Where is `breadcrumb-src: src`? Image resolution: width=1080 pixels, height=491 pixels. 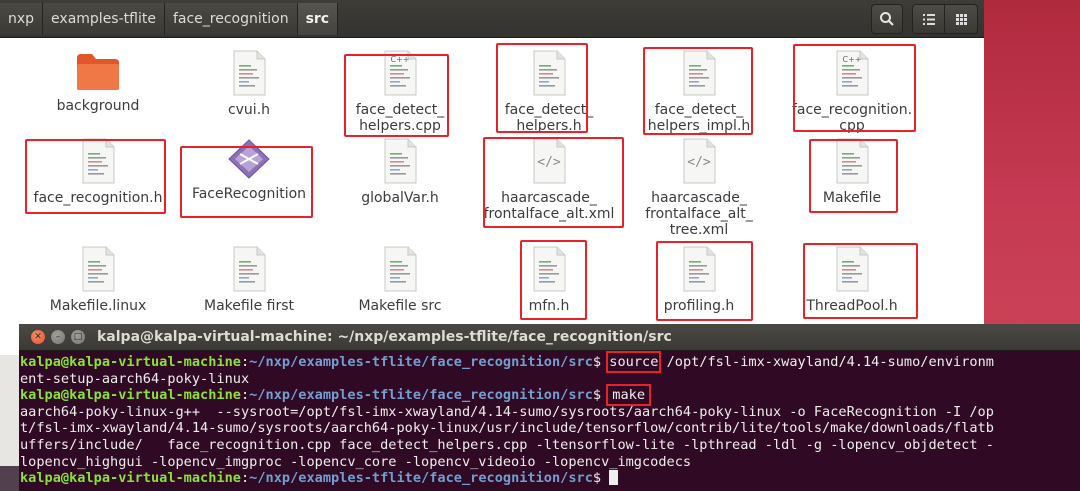
breadcrumb-src: src is located at coordinates (318, 19).